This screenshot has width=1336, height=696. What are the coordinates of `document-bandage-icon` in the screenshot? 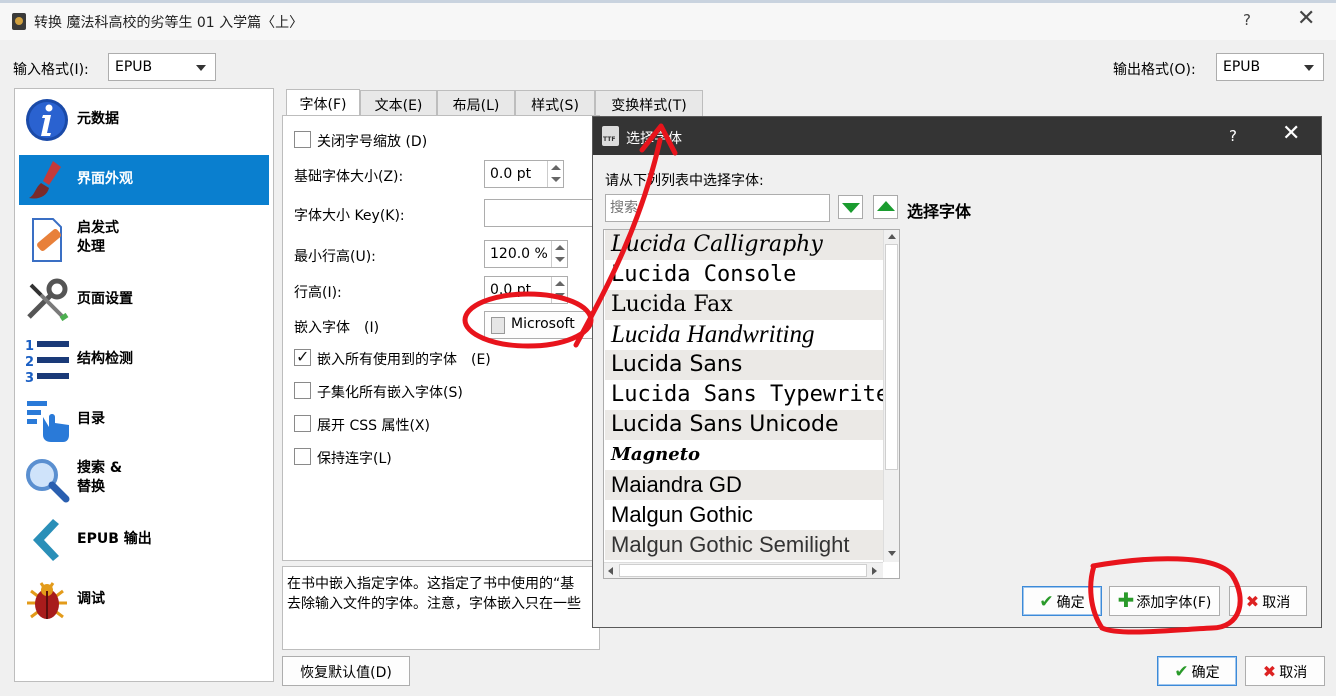 It's located at (47, 240).